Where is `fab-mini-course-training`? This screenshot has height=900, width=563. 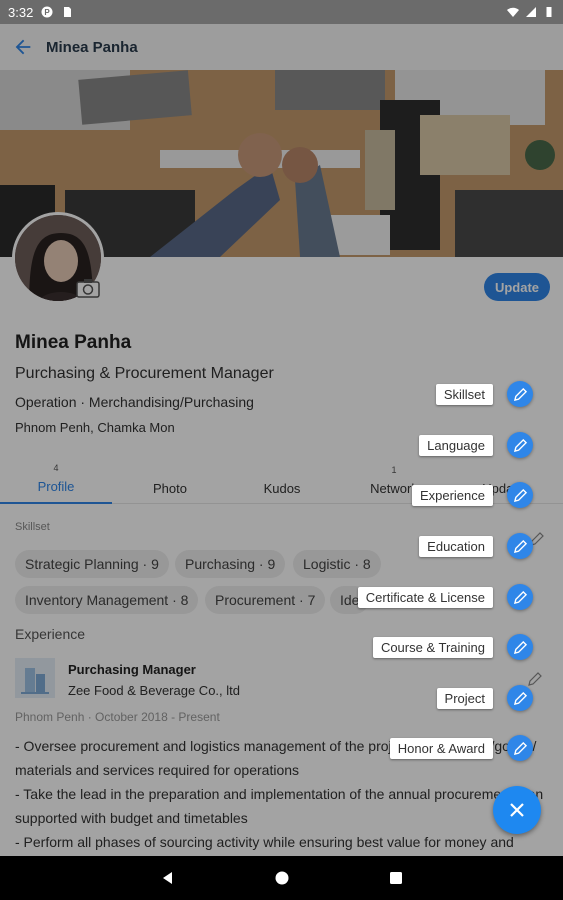 fab-mini-course-training is located at coordinates (520, 647).